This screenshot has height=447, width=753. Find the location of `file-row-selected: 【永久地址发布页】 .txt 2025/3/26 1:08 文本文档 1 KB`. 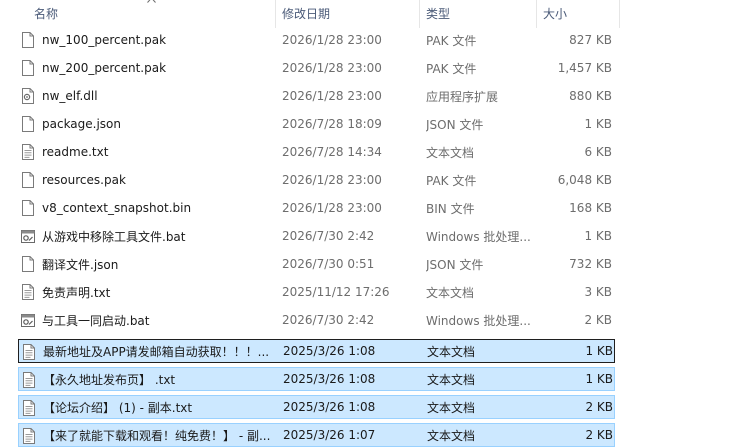

file-row-selected: 【永久地址发布页】 .txt 2025/3/26 1:08 文本文档 1 KB is located at coordinates (316, 379).